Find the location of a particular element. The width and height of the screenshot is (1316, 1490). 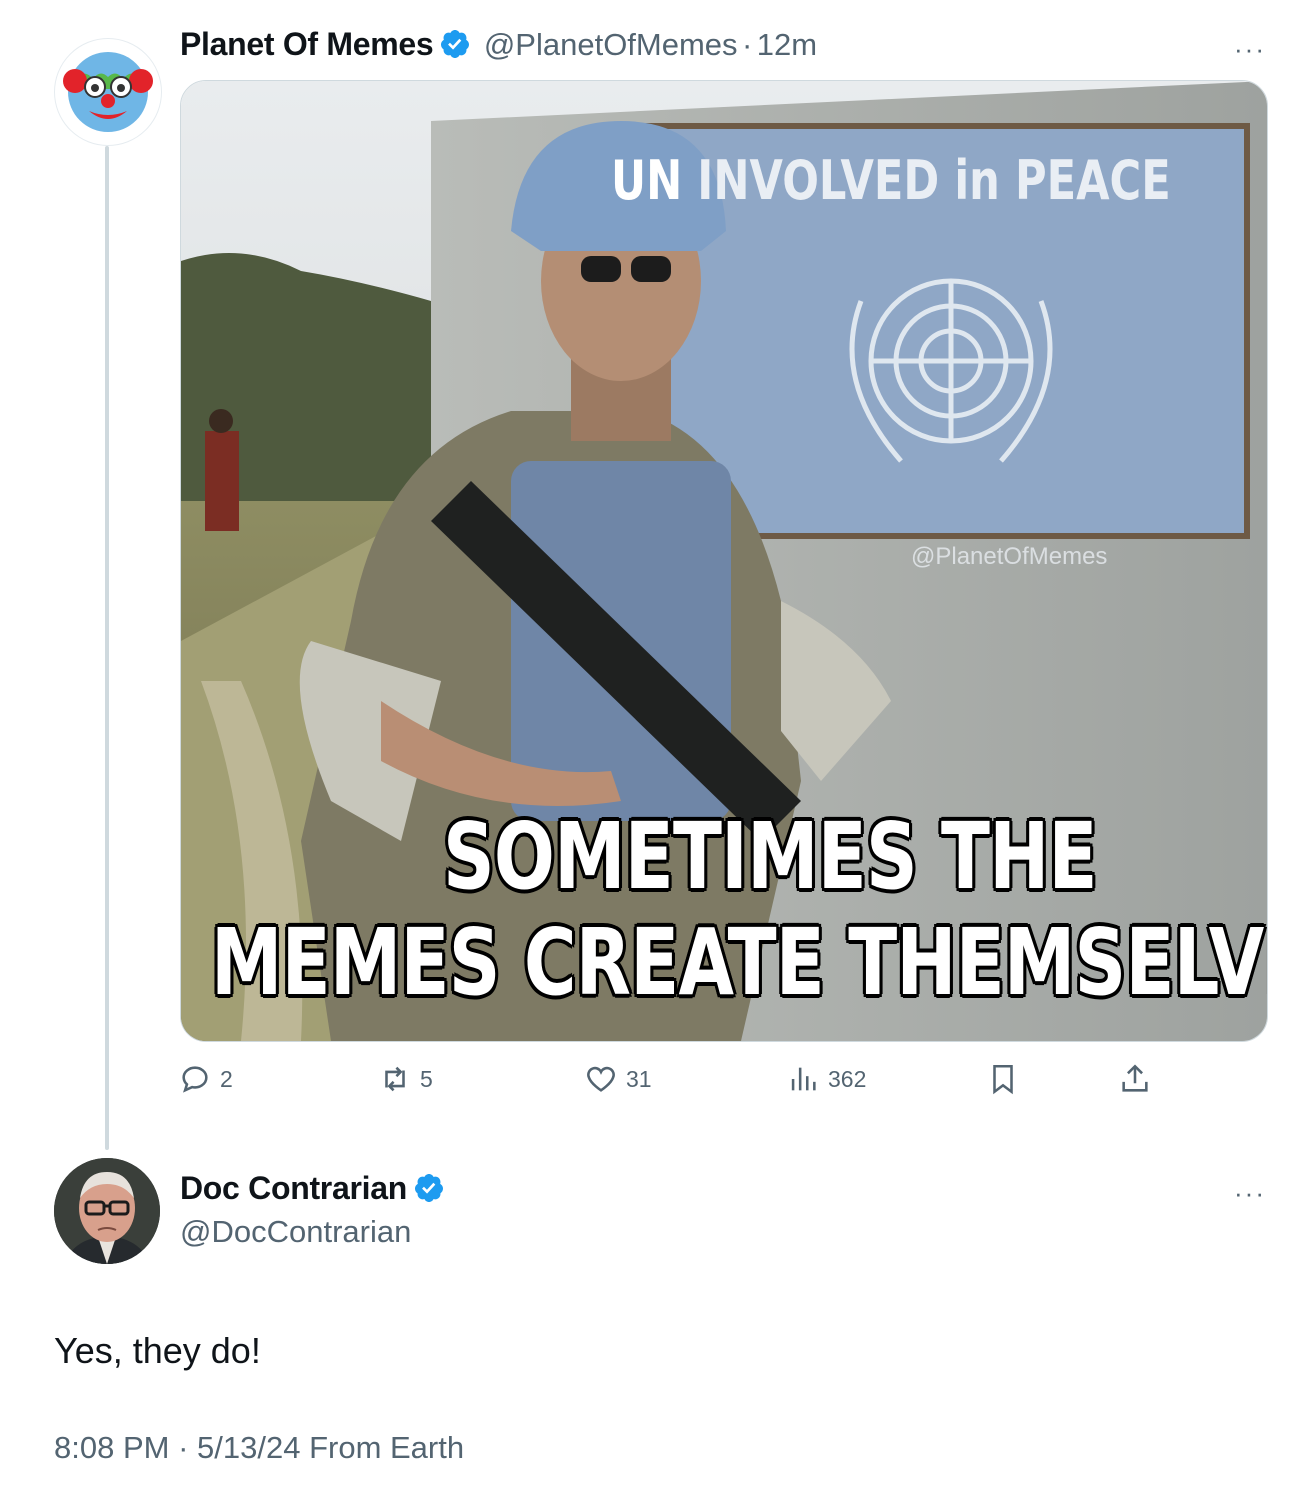

share-button is located at coordinates (1139, 1079).